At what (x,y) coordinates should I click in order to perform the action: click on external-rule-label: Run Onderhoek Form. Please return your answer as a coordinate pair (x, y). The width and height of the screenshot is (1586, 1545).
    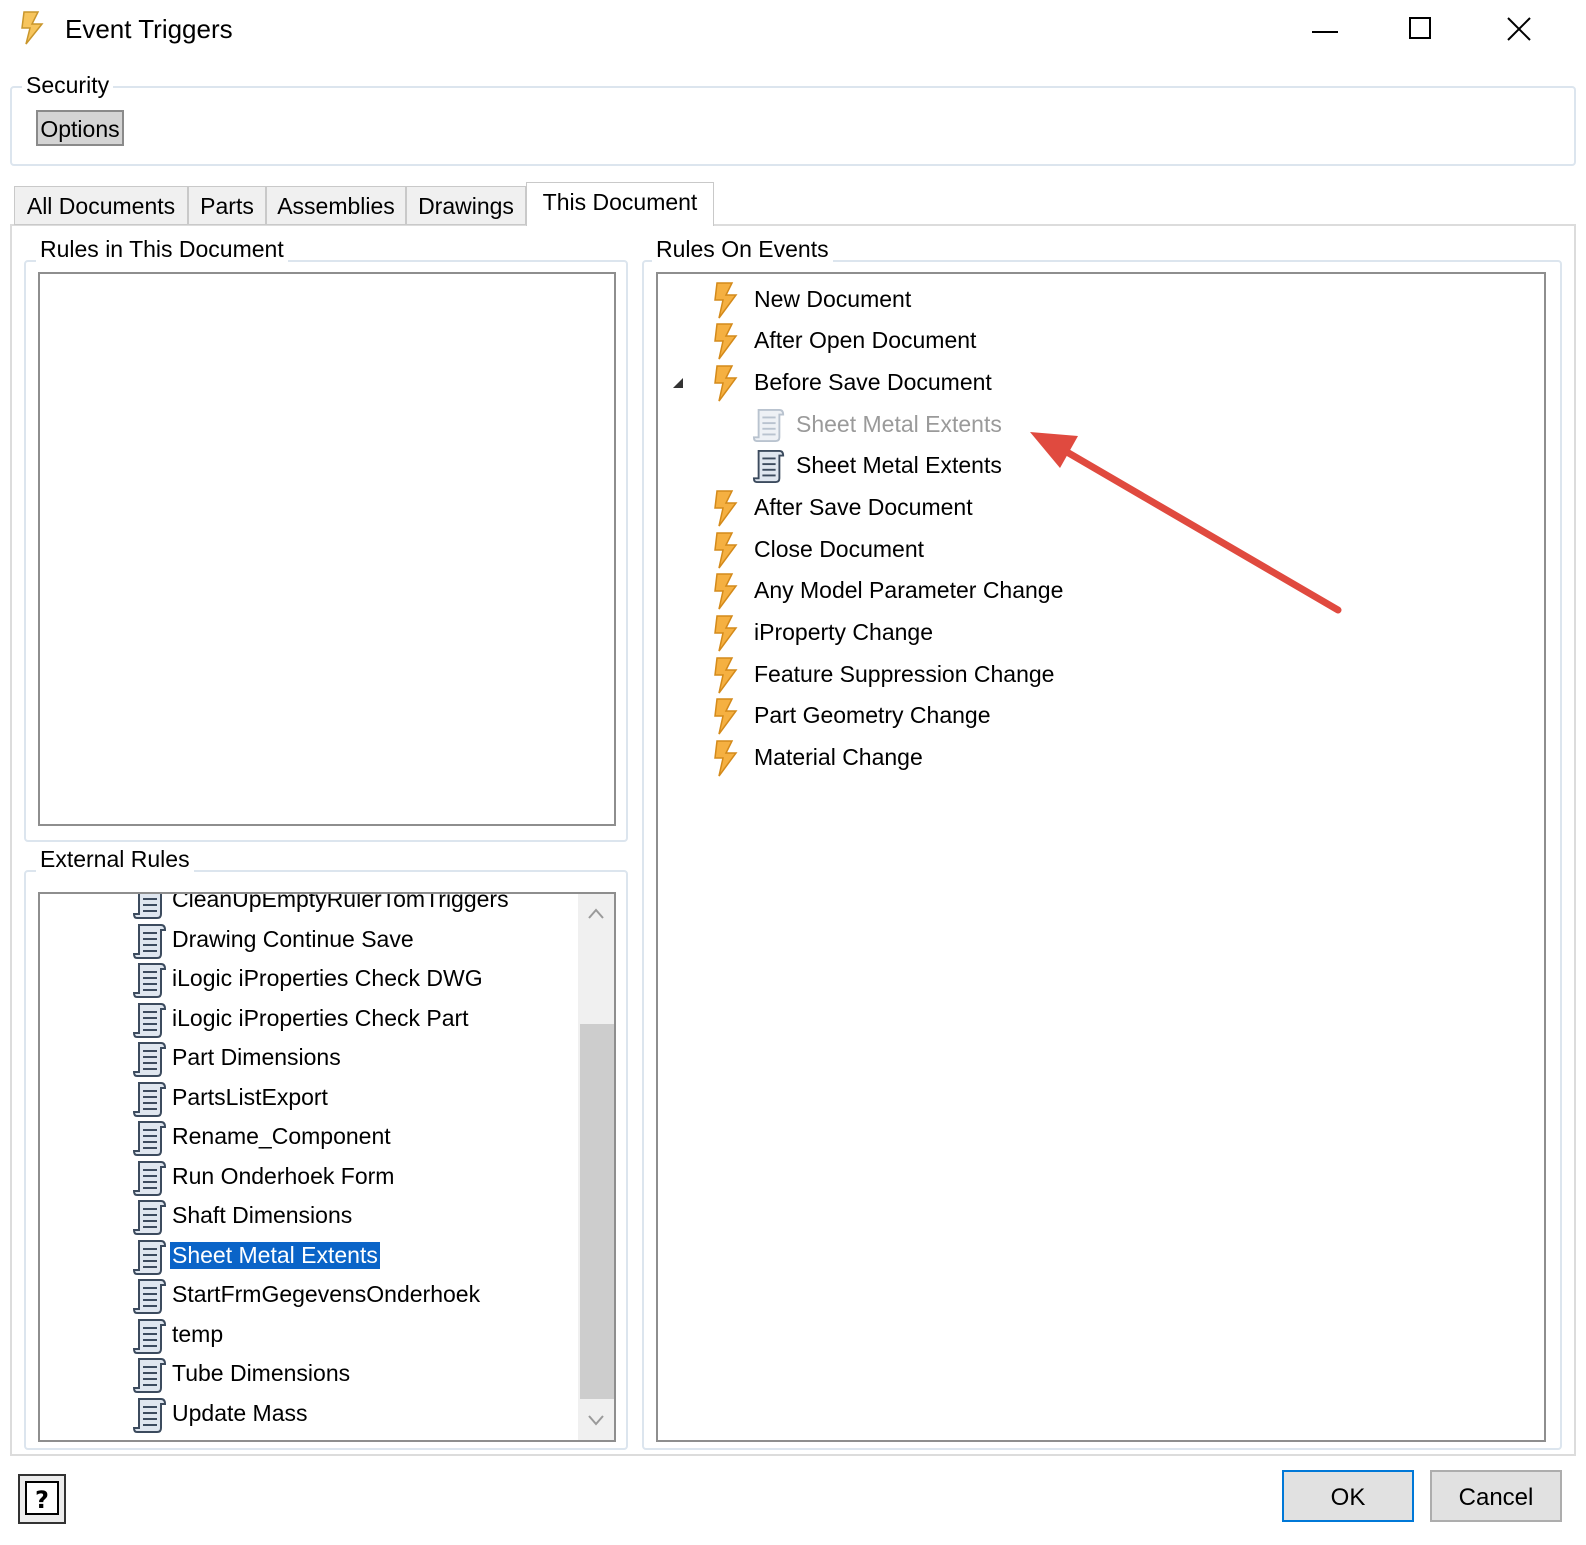
    Looking at the image, I should click on (283, 1175).